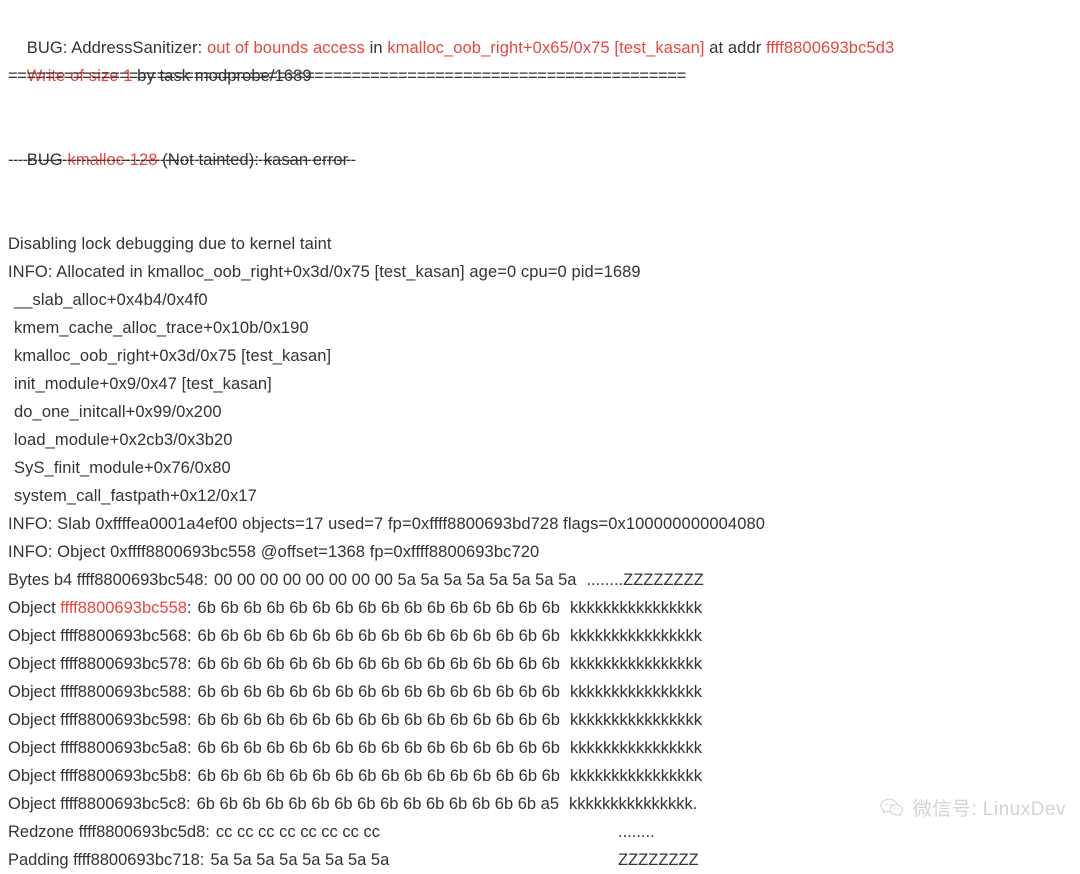 This screenshot has height=874, width=1080. What do you see at coordinates (658, 860) in the screenshot?
I see `hexdump-ascii: ZZZZZZZZ` at bounding box center [658, 860].